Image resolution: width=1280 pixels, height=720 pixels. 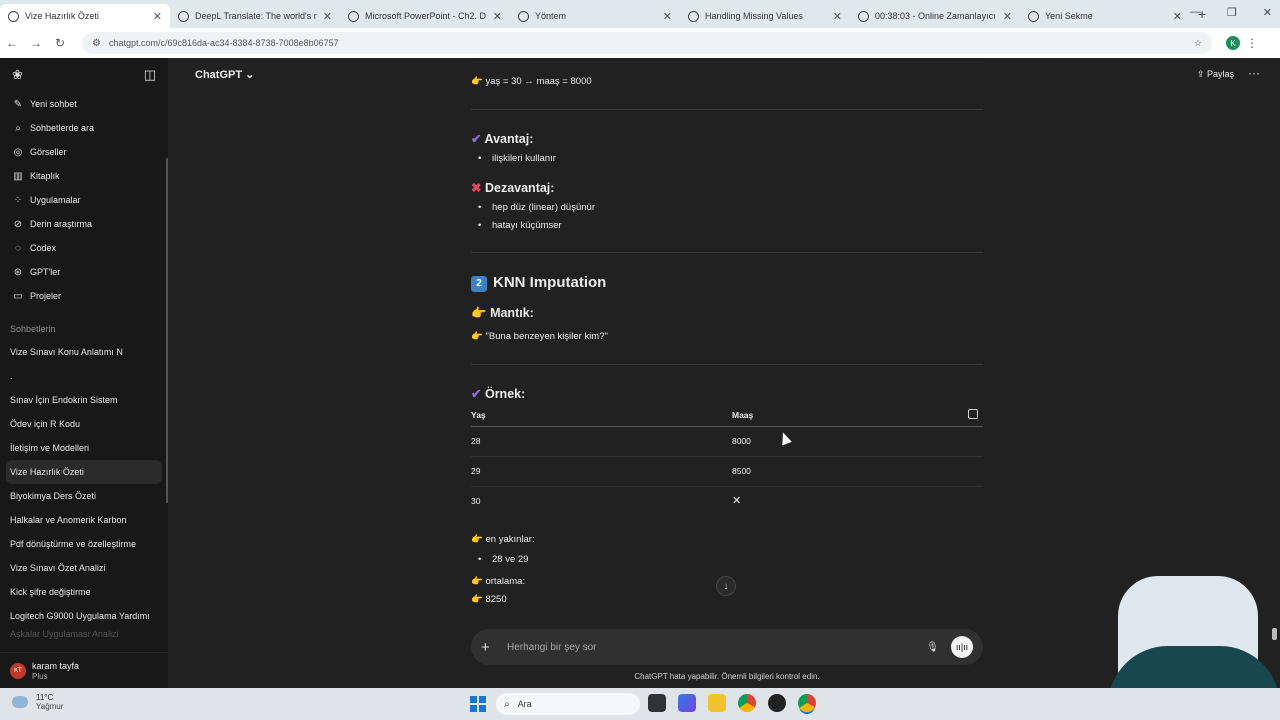 I want to click on disadvantage-heading: ✖ Dezavantaj:, so click(x=512, y=187).